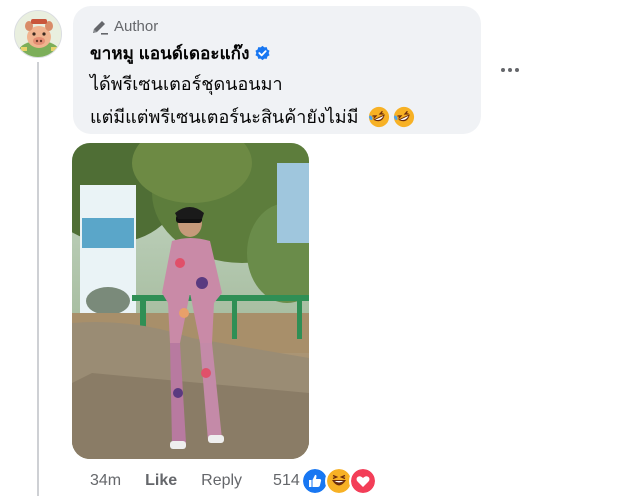  I want to click on comment-text-line-1: ได้พรีเซนเตอร์ชุดนอนมา, so click(186, 84).